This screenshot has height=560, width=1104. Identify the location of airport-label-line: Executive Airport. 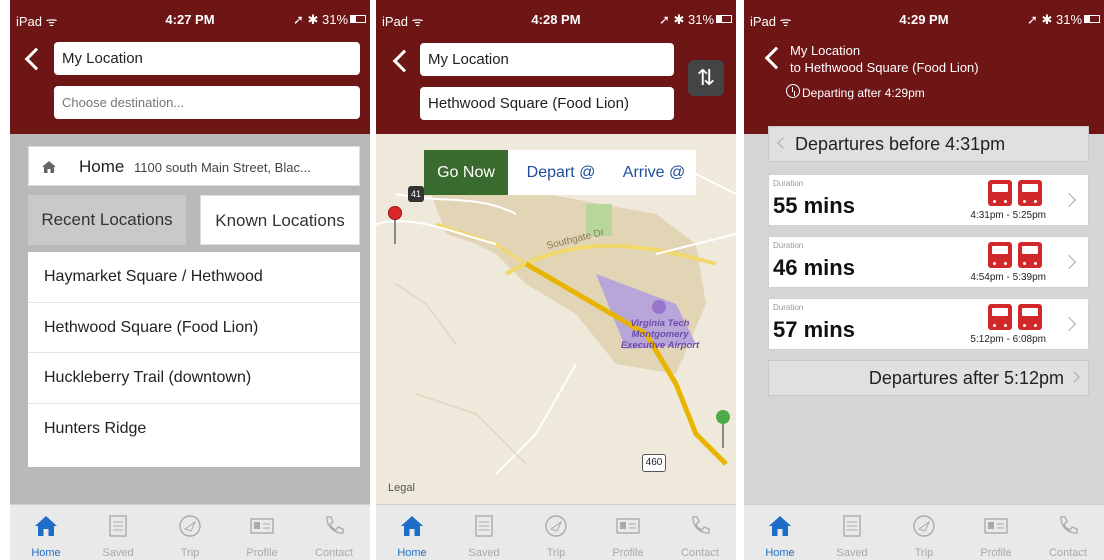
(660, 345).